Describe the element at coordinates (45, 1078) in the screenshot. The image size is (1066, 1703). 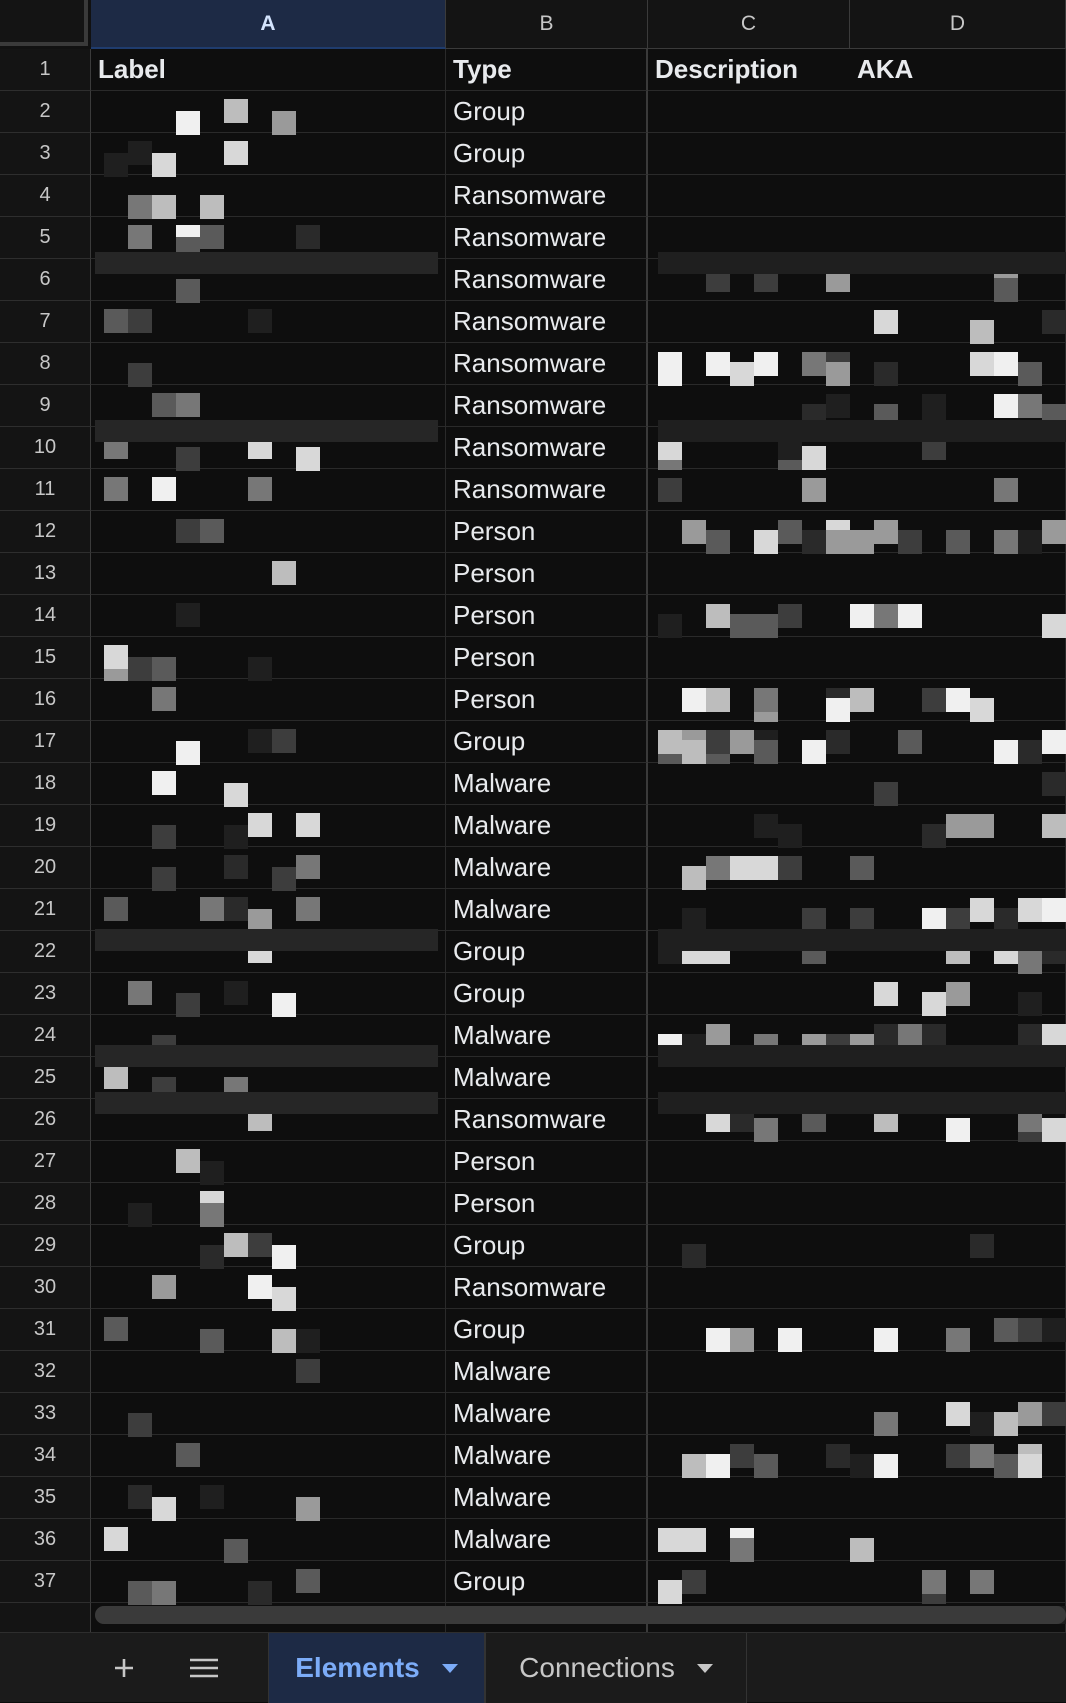
I see `row-header: 25` at that location.